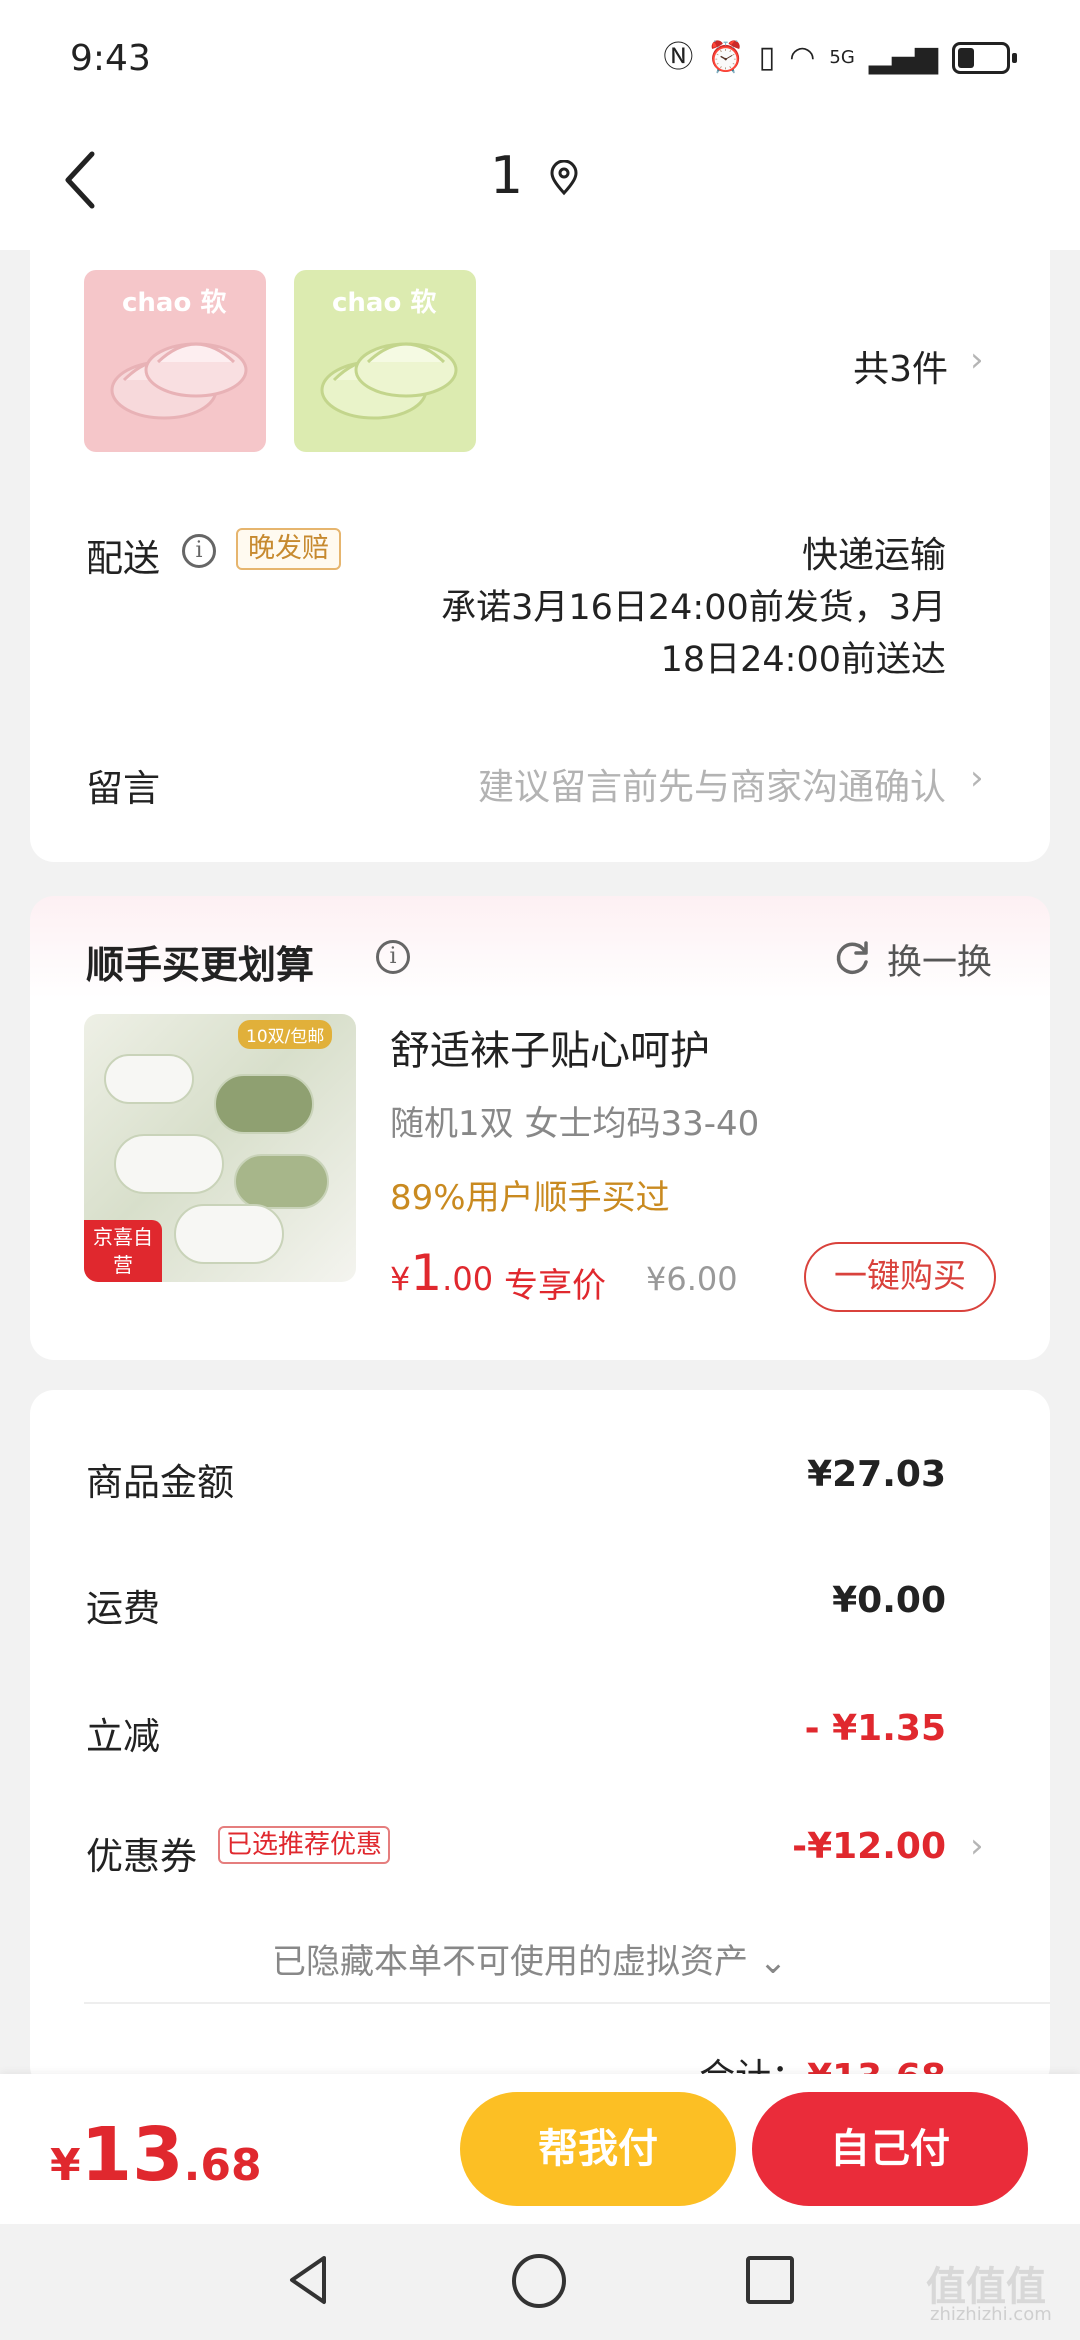 The width and height of the screenshot is (1080, 2340). I want to click on wifi-icon: ◠, so click(802, 57).